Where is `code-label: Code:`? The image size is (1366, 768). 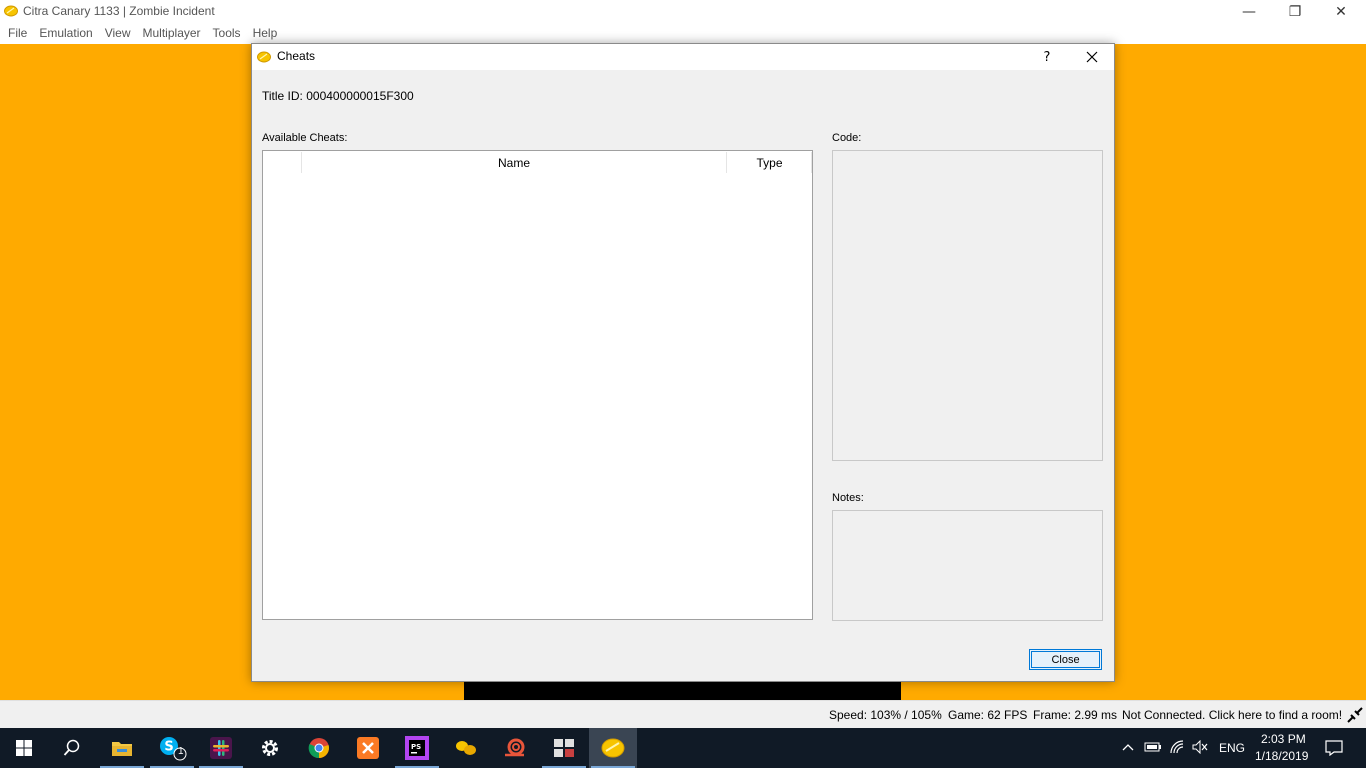 code-label: Code: is located at coordinates (847, 138).